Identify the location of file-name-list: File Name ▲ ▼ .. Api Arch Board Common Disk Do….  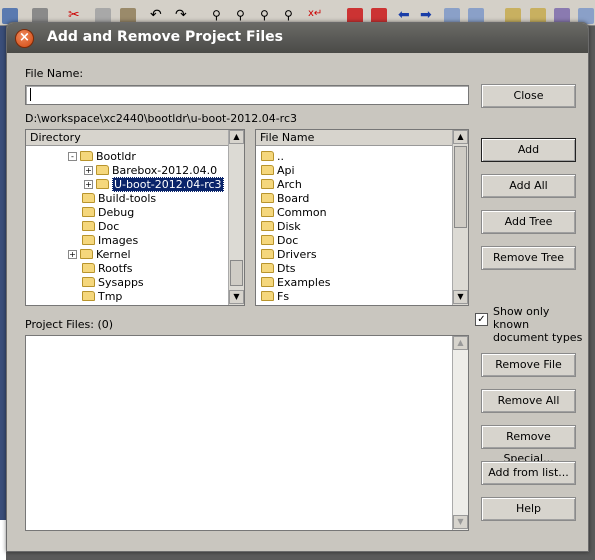
(362, 217).